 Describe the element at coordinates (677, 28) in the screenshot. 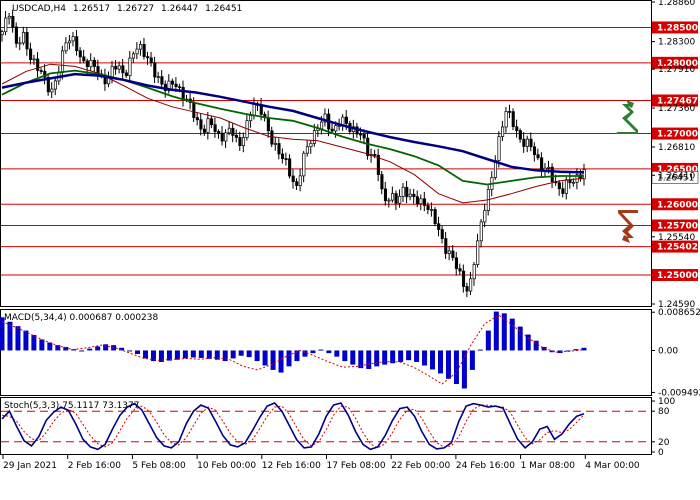

I see `level-tag-label: 1.28500` at that location.